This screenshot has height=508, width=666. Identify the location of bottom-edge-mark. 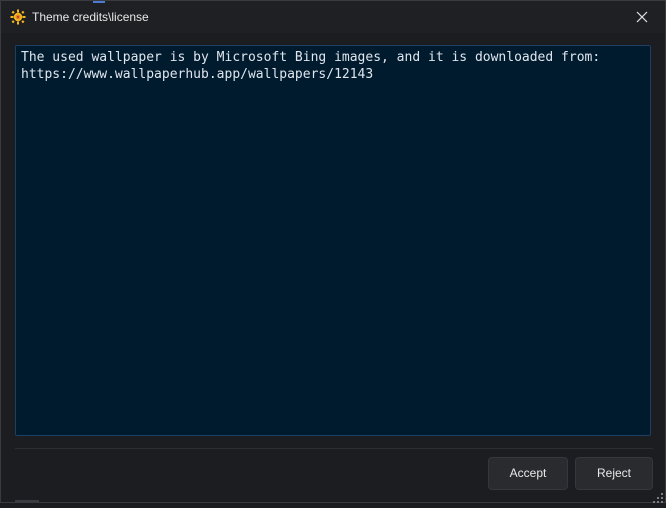
(27, 501).